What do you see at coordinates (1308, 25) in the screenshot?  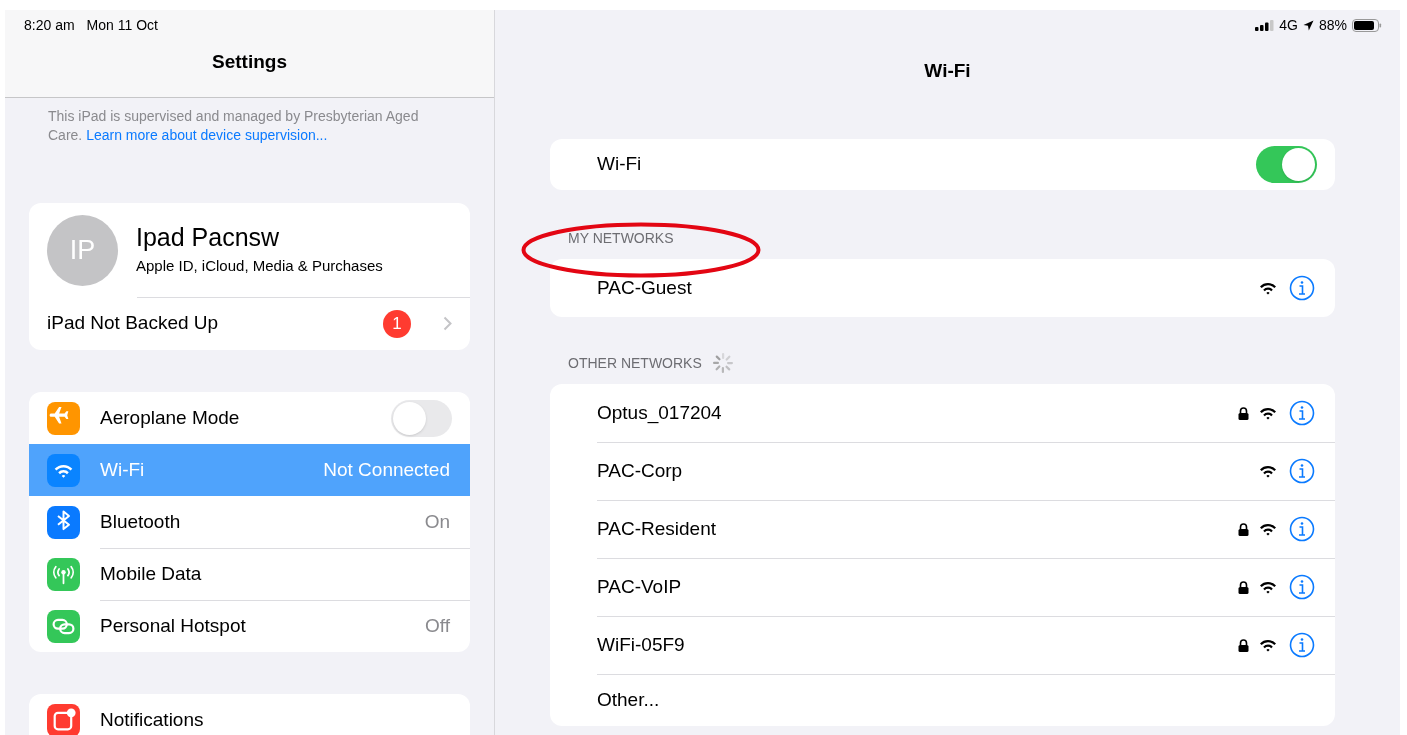 I see `location-arrow-icon` at bounding box center [1308, 25].